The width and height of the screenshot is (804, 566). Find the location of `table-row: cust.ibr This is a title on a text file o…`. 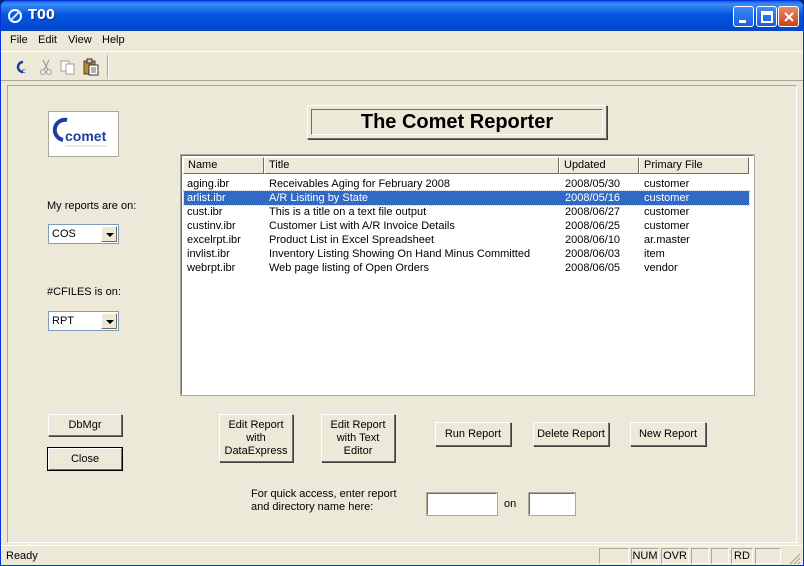

table-row: cust.ibr This is a title on a text file o… is located at coordinates (466, 212).